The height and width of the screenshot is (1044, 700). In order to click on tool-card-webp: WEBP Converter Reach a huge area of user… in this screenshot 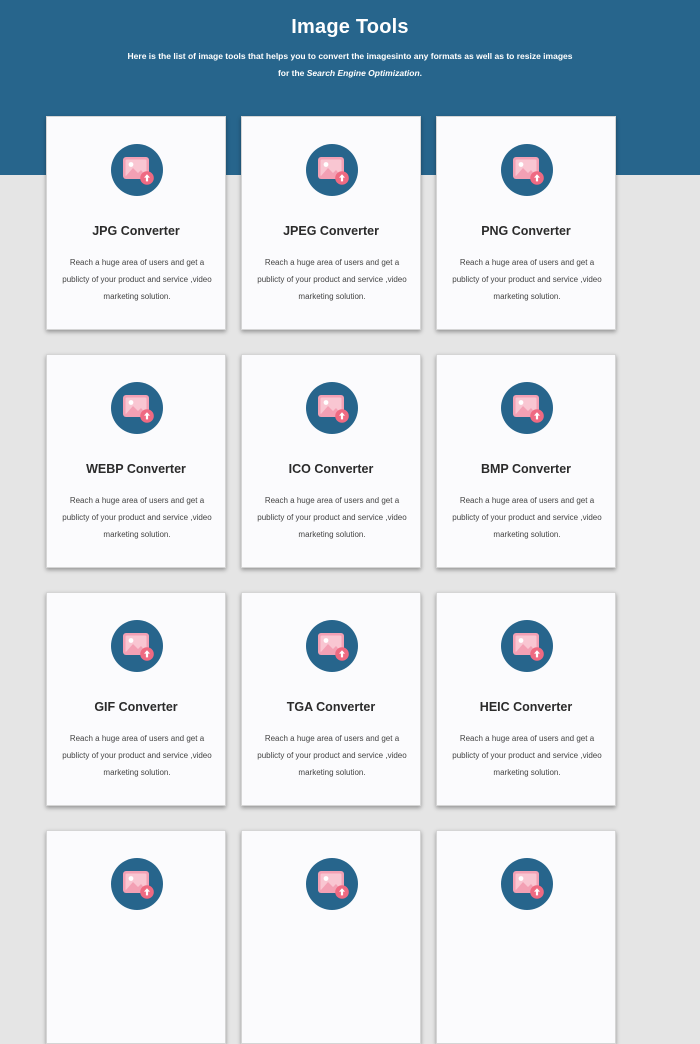, I will do `click(136, 461)`.